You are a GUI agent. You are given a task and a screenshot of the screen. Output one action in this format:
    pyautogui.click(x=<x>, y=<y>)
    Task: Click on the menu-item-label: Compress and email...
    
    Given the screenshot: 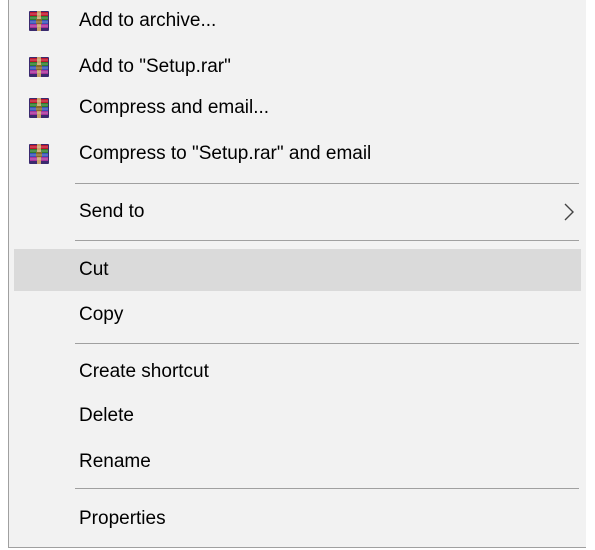 What is the action you would take?
    pyautogui.click(x=174, y=107)
    